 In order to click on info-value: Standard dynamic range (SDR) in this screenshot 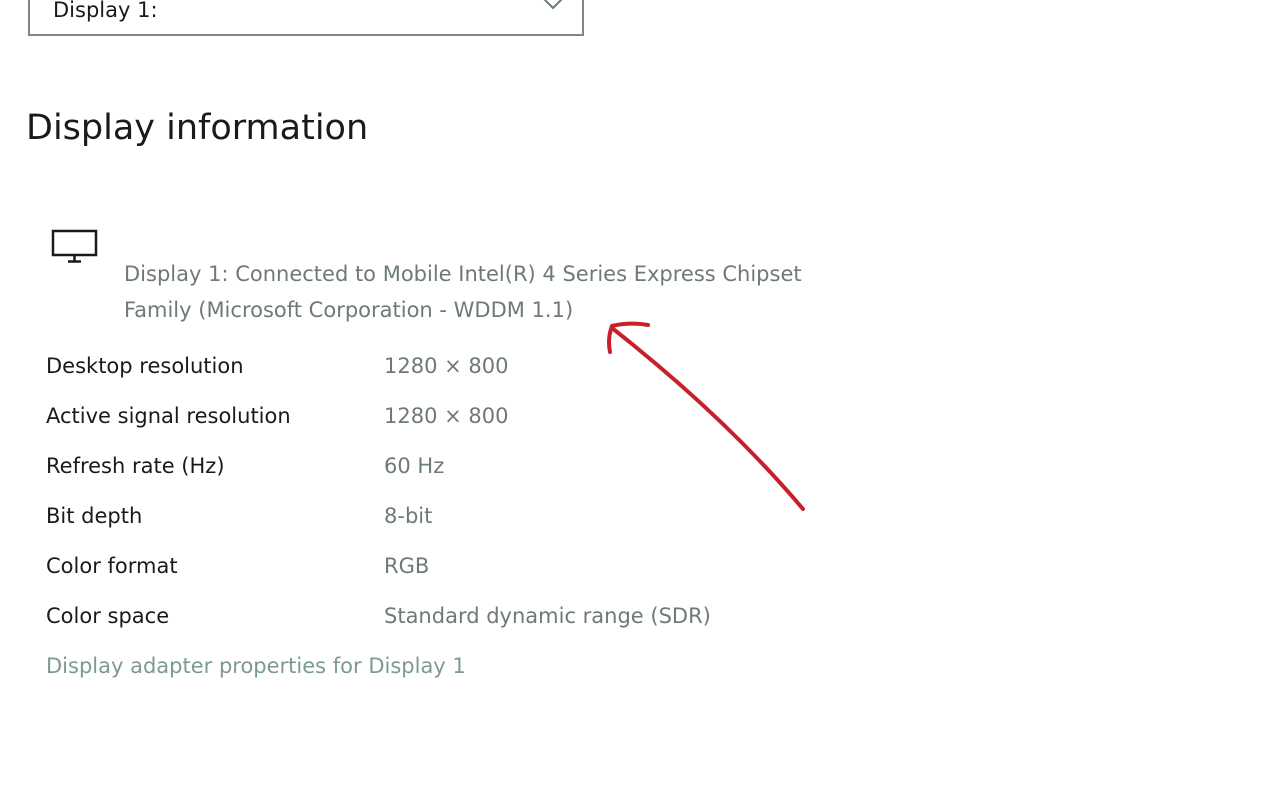, I will do `click(547, 616)`.